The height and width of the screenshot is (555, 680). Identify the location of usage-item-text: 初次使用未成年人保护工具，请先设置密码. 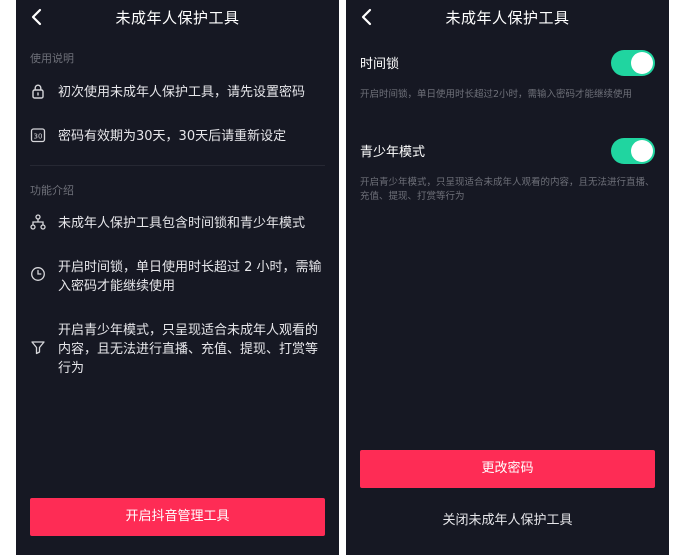
(182, 92).